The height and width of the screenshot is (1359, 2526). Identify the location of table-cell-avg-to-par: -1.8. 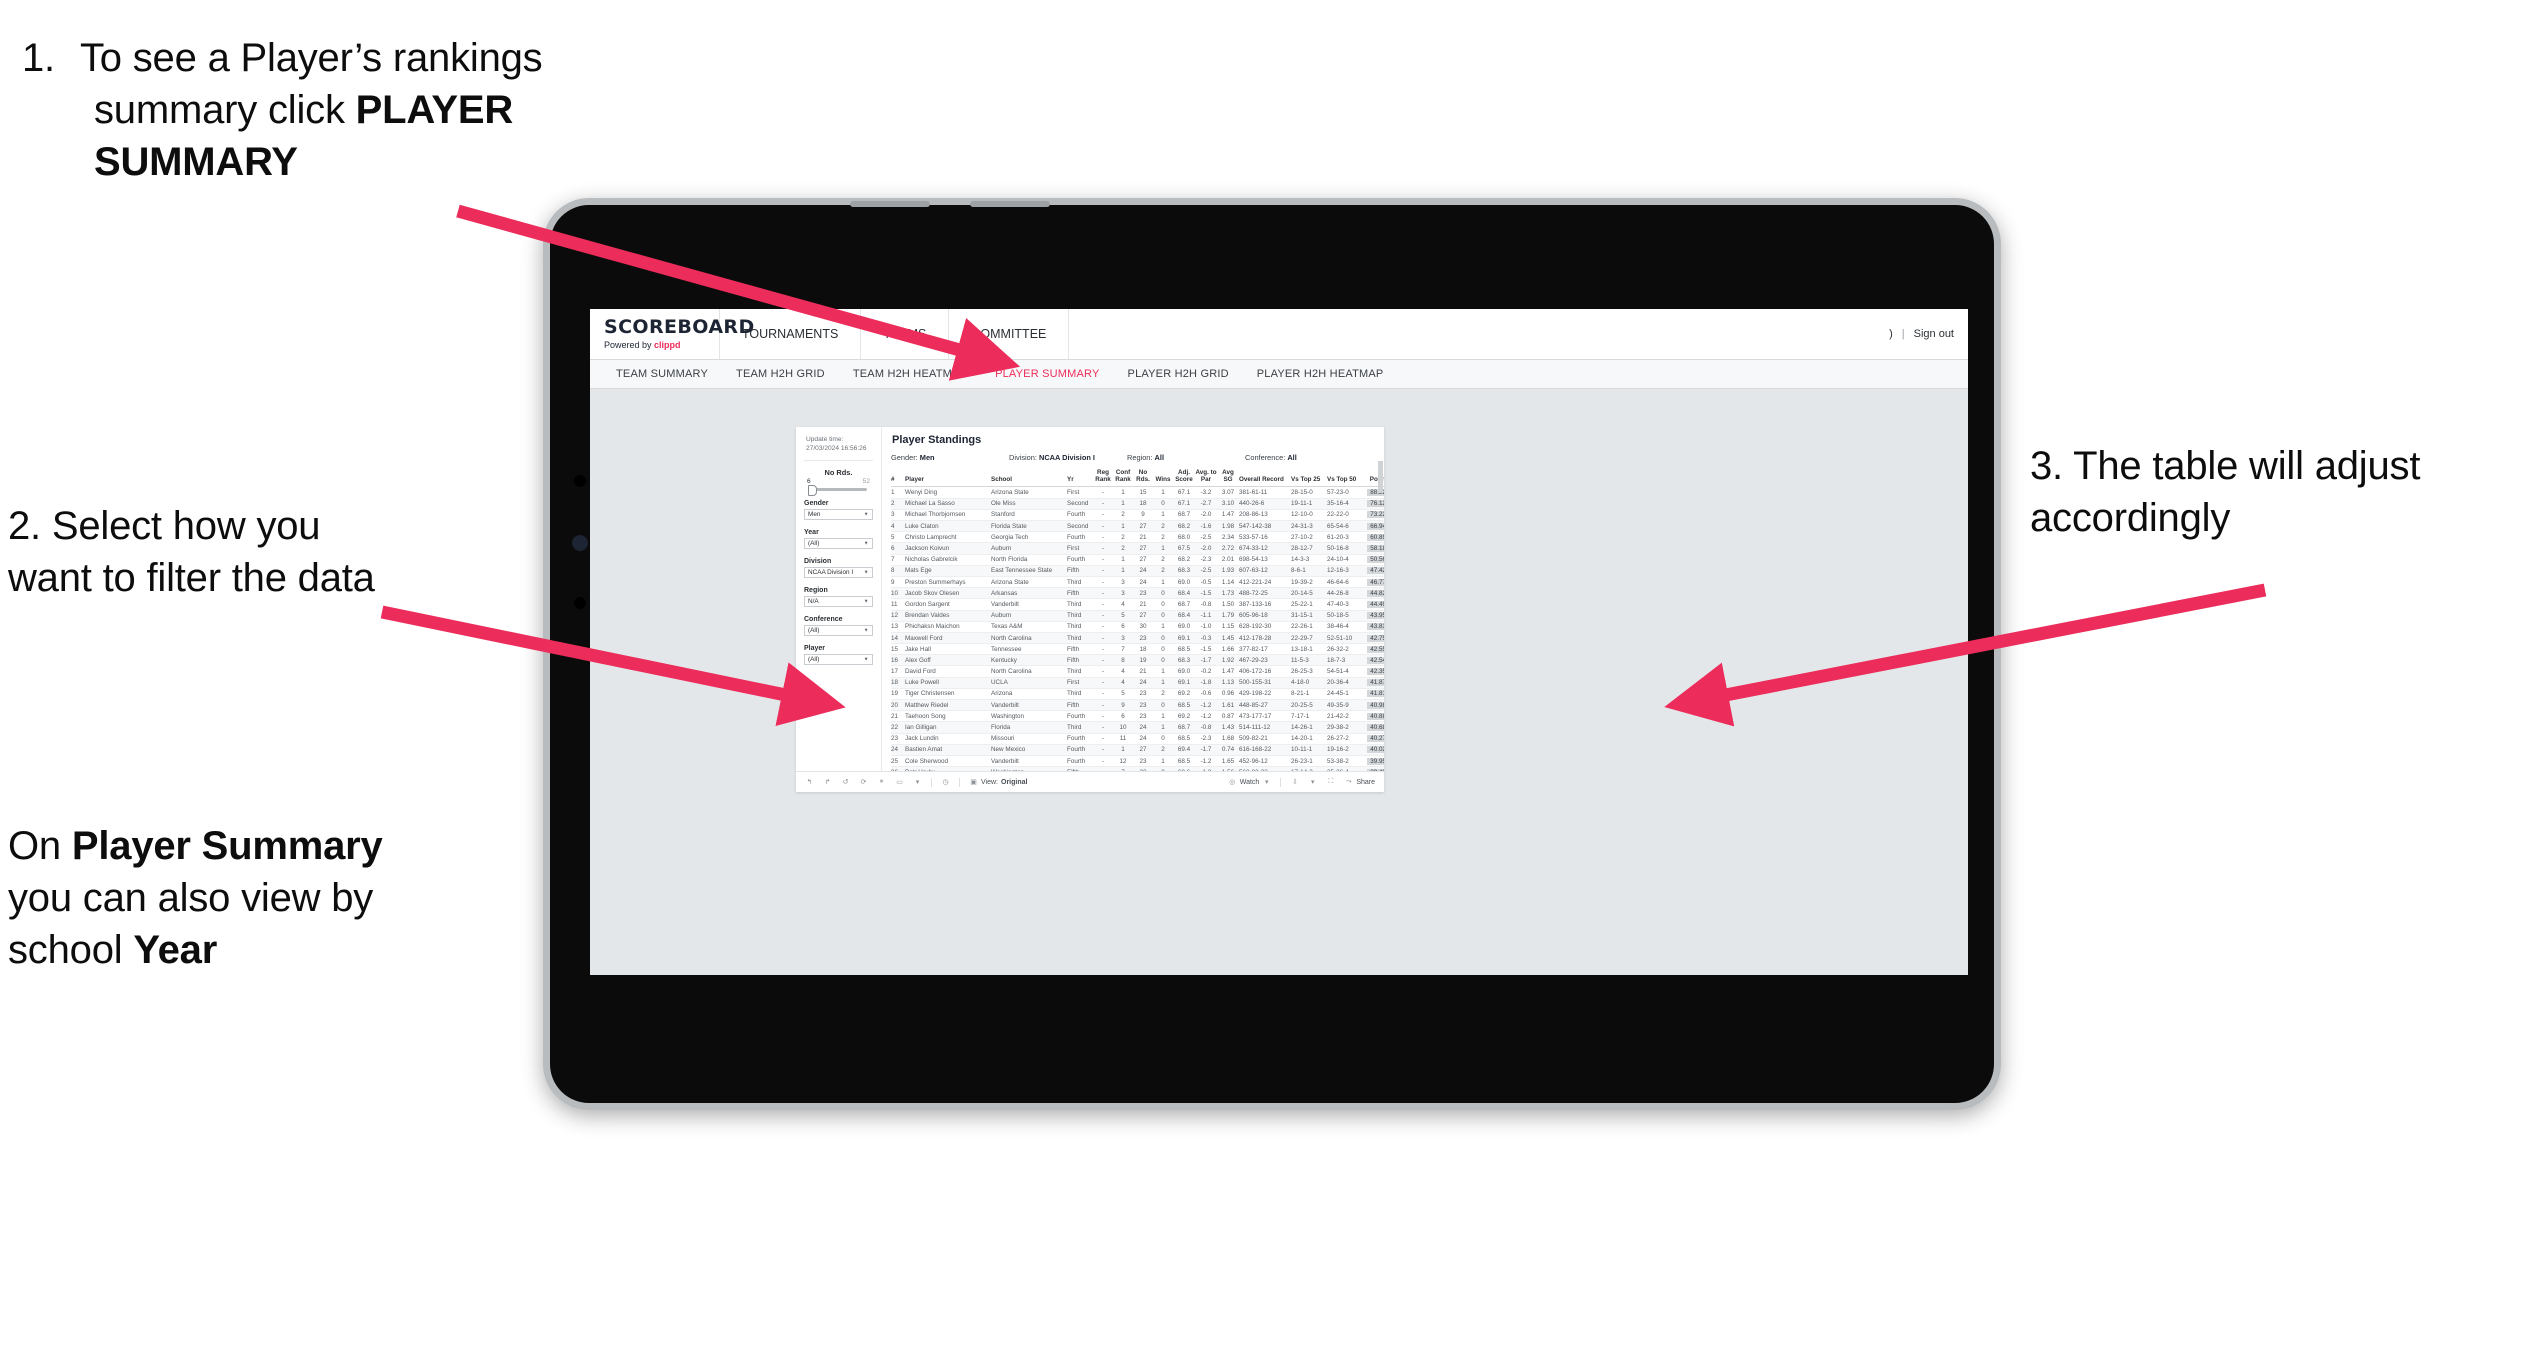
(1206, 683).